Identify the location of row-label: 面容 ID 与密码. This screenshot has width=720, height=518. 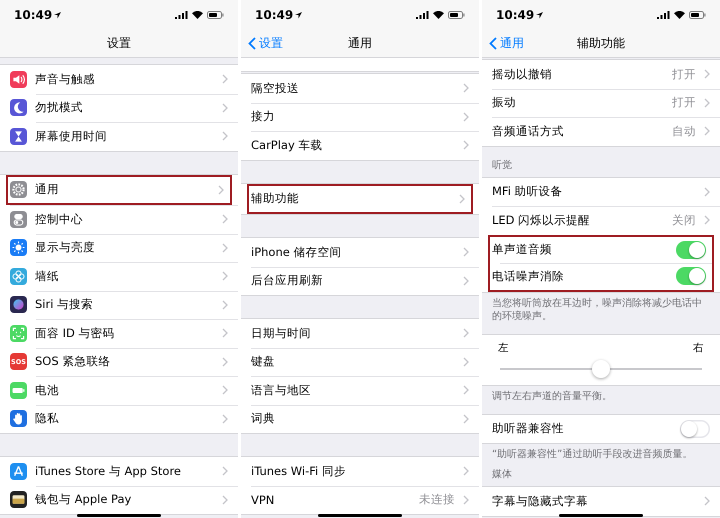
(75, 333).